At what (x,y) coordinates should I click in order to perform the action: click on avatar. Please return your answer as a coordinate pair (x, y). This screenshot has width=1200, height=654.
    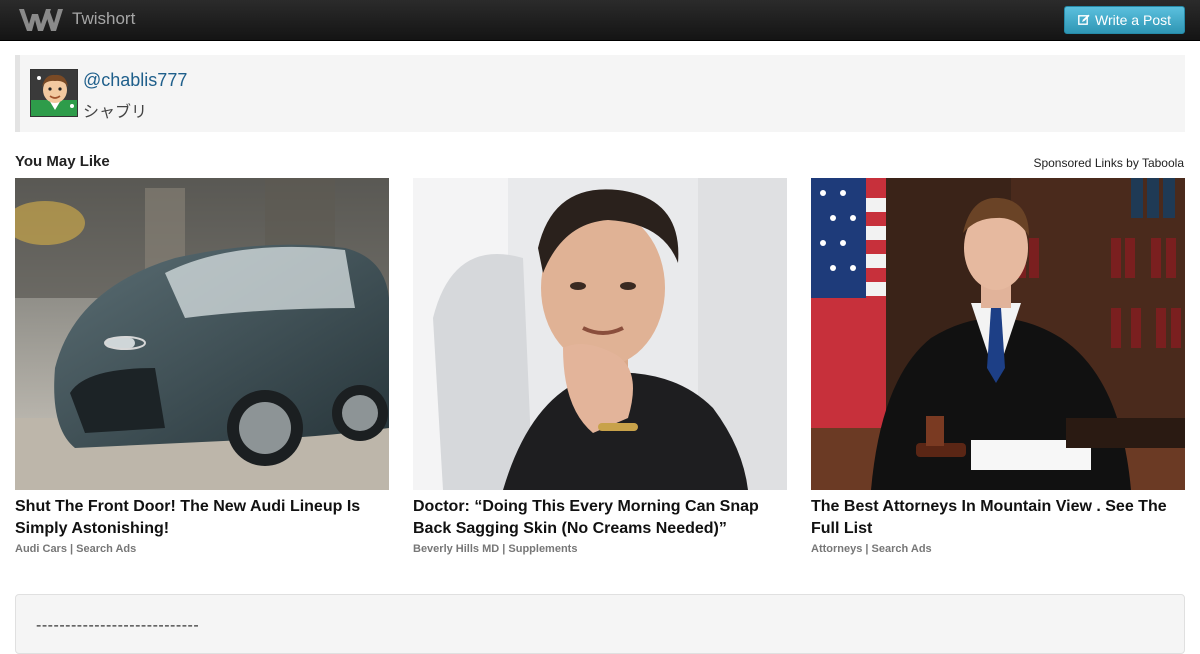
    Looking at the image, I should click on (54, 93).